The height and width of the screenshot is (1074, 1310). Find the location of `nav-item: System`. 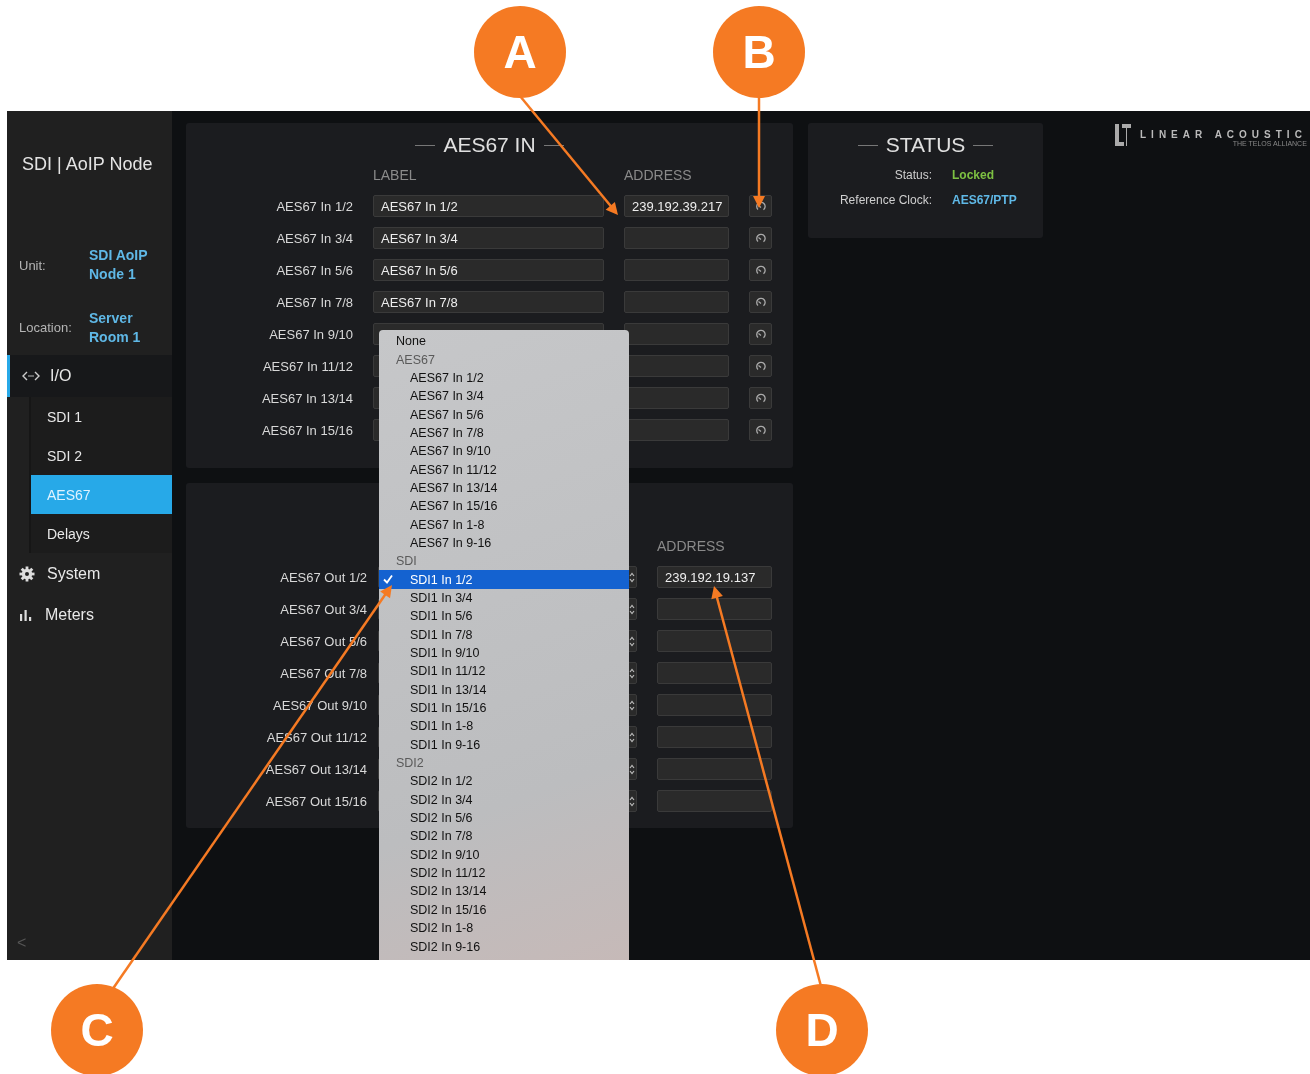

nav-item: System is located at coordinates (89, 573).